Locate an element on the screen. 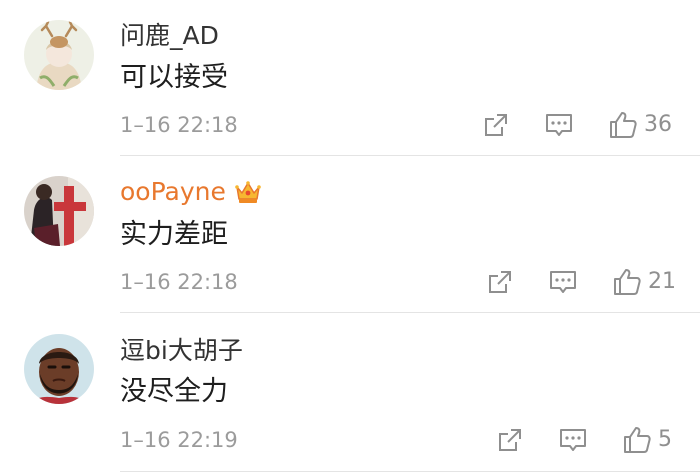  divider is located at coordinates (410, 471).